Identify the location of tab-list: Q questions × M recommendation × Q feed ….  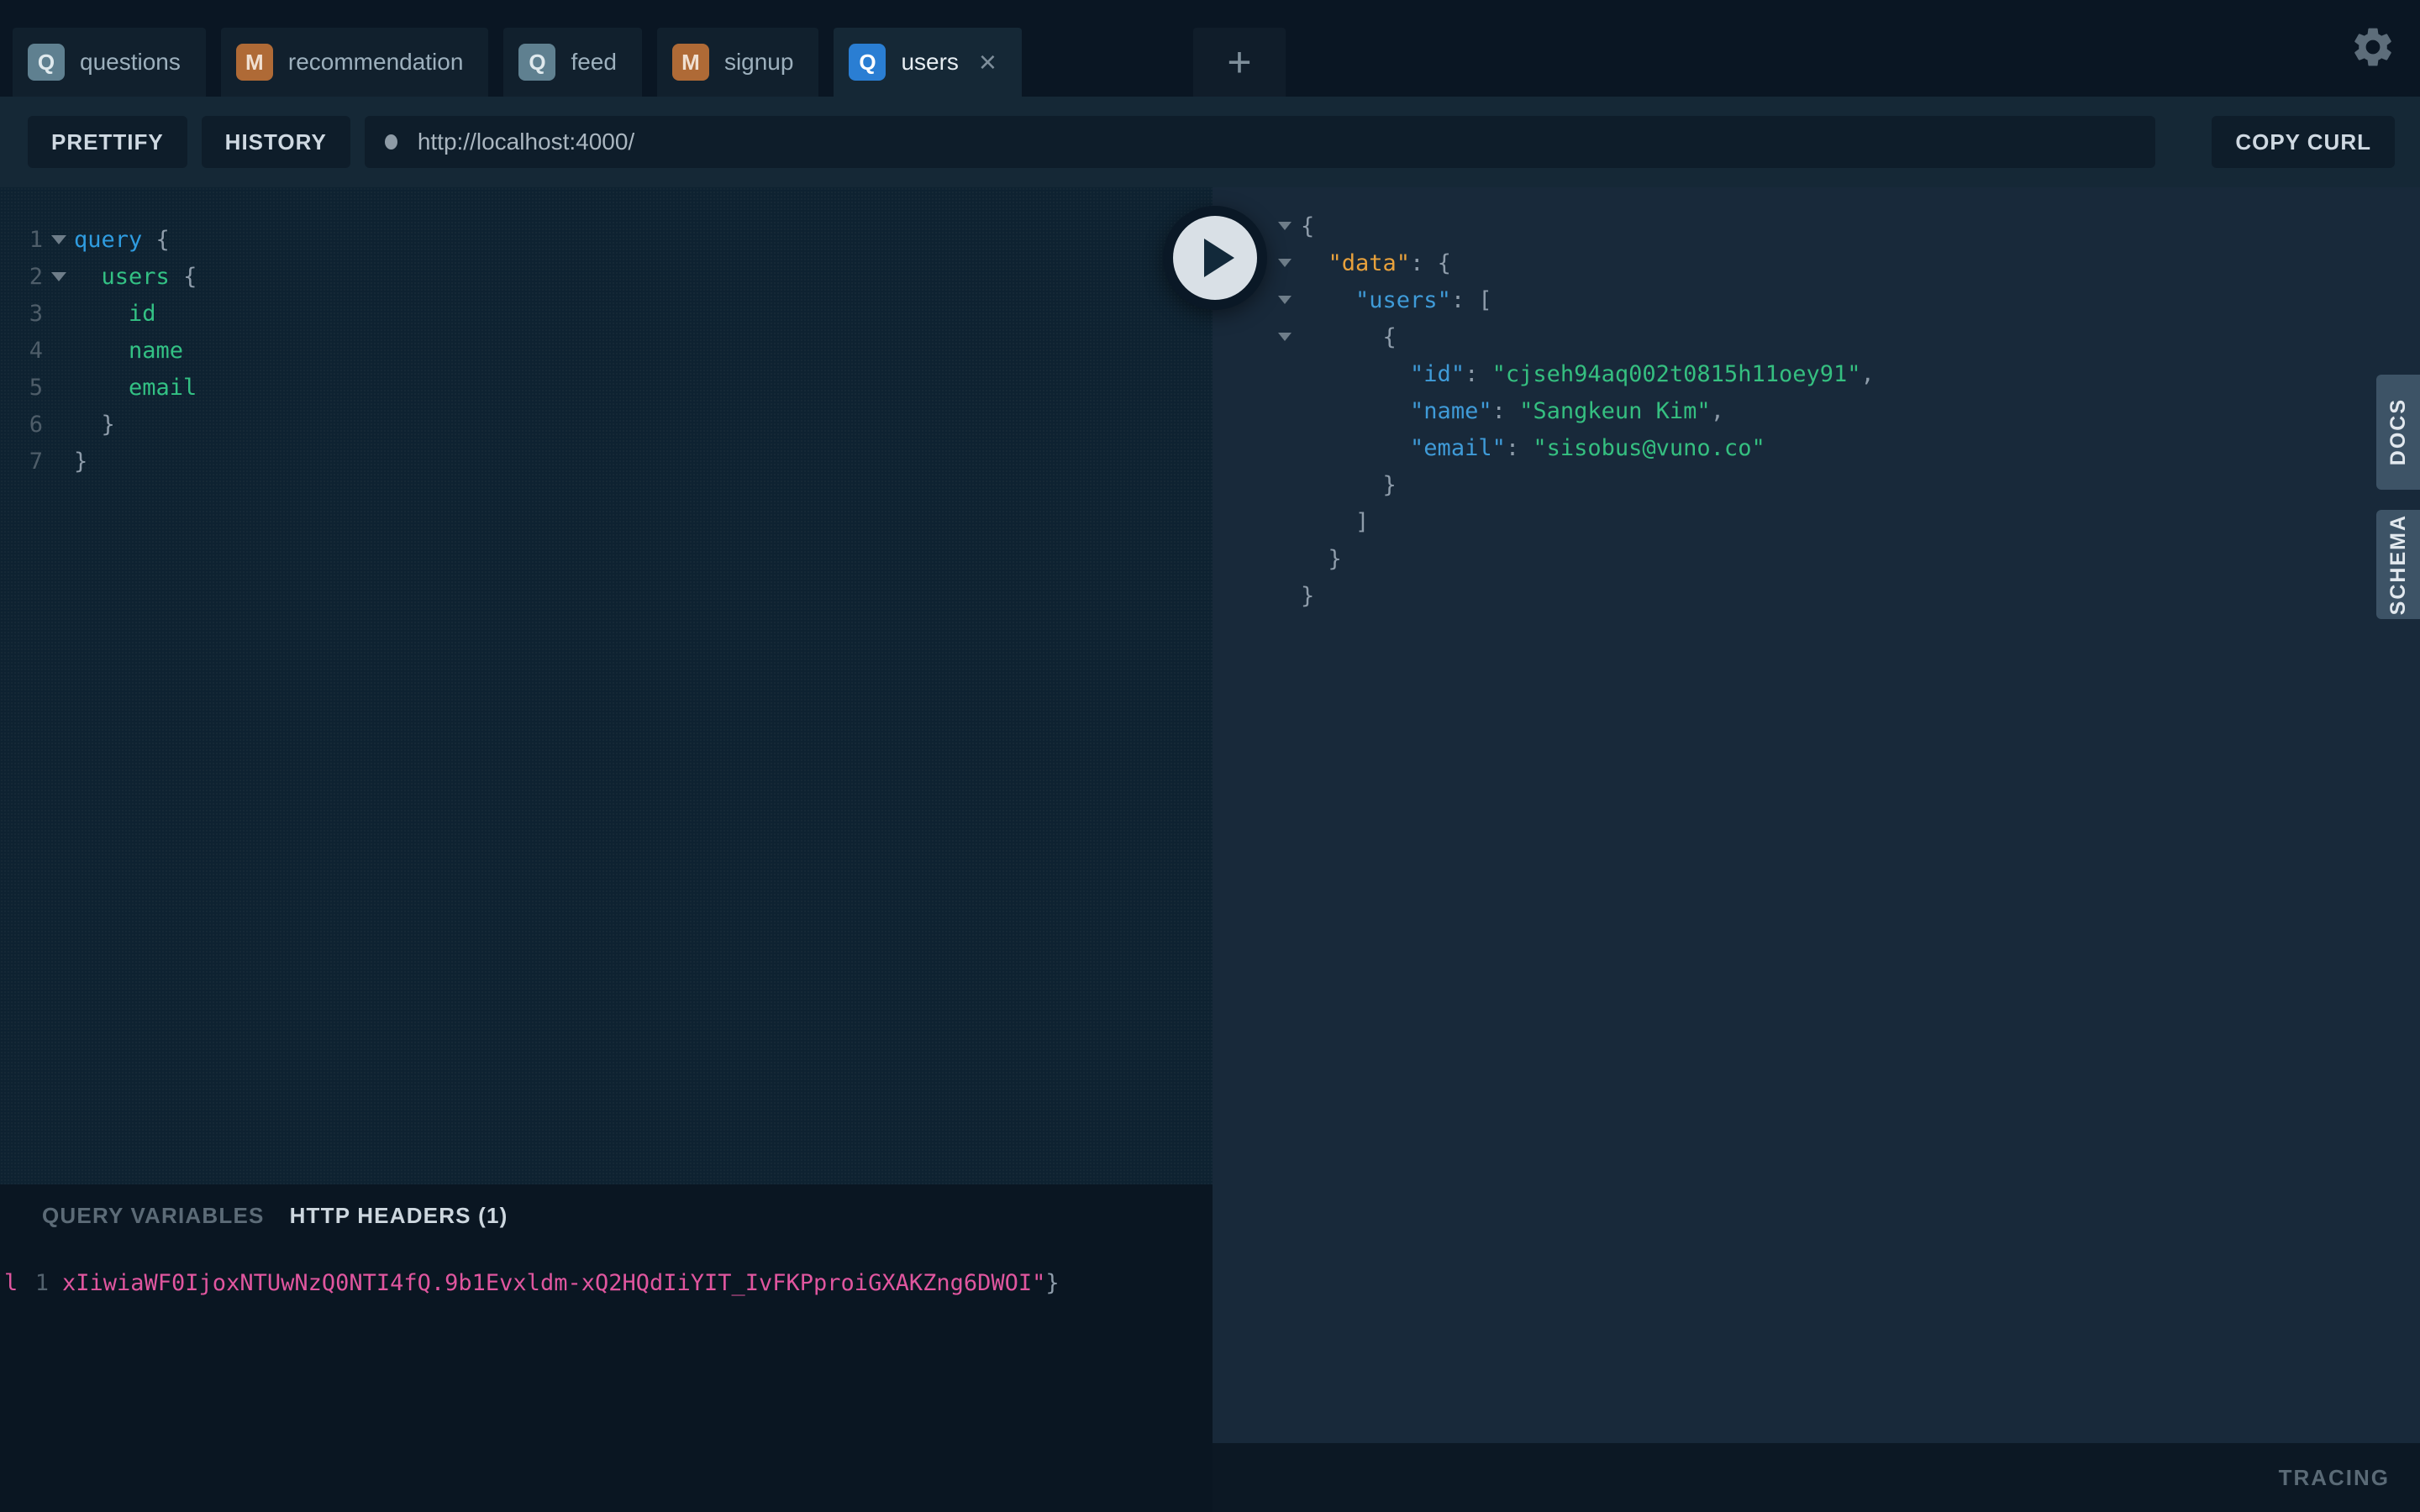
(517, 62).